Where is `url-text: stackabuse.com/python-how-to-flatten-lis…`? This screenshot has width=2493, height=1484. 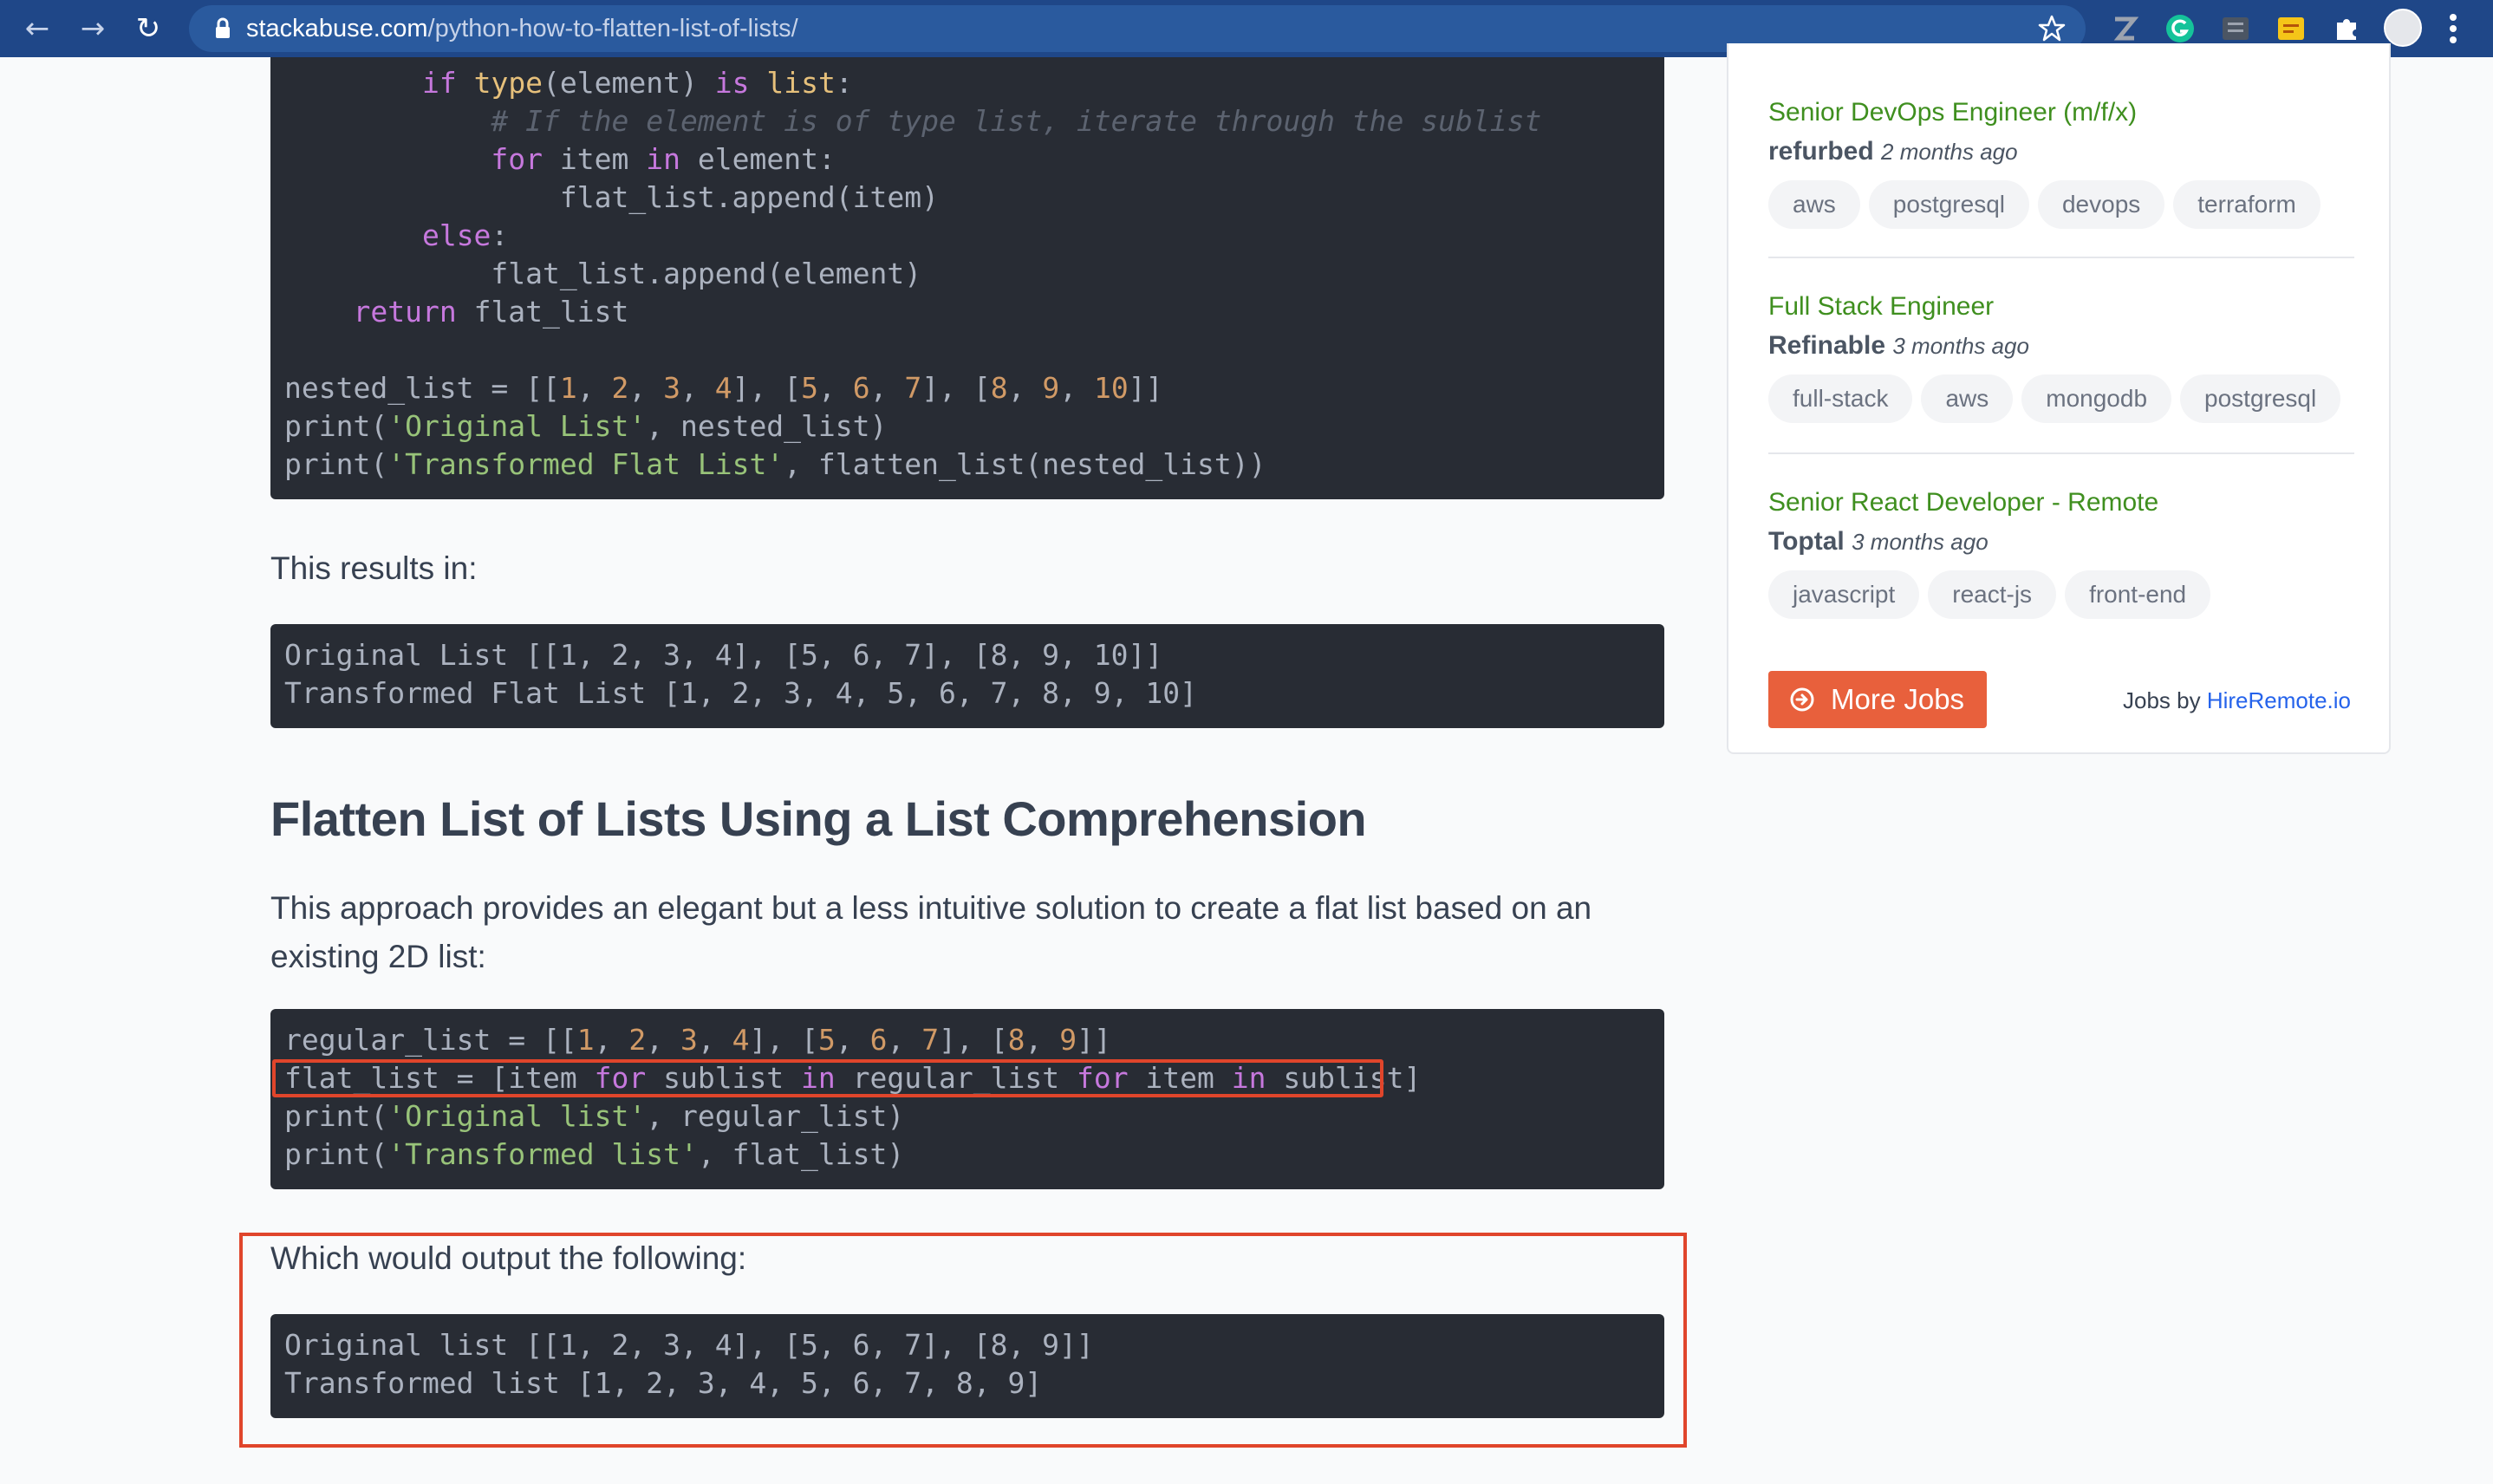
url-text: stackabuse.com/python-how-to-flatten-lis… is located at coordinates (522, 28).